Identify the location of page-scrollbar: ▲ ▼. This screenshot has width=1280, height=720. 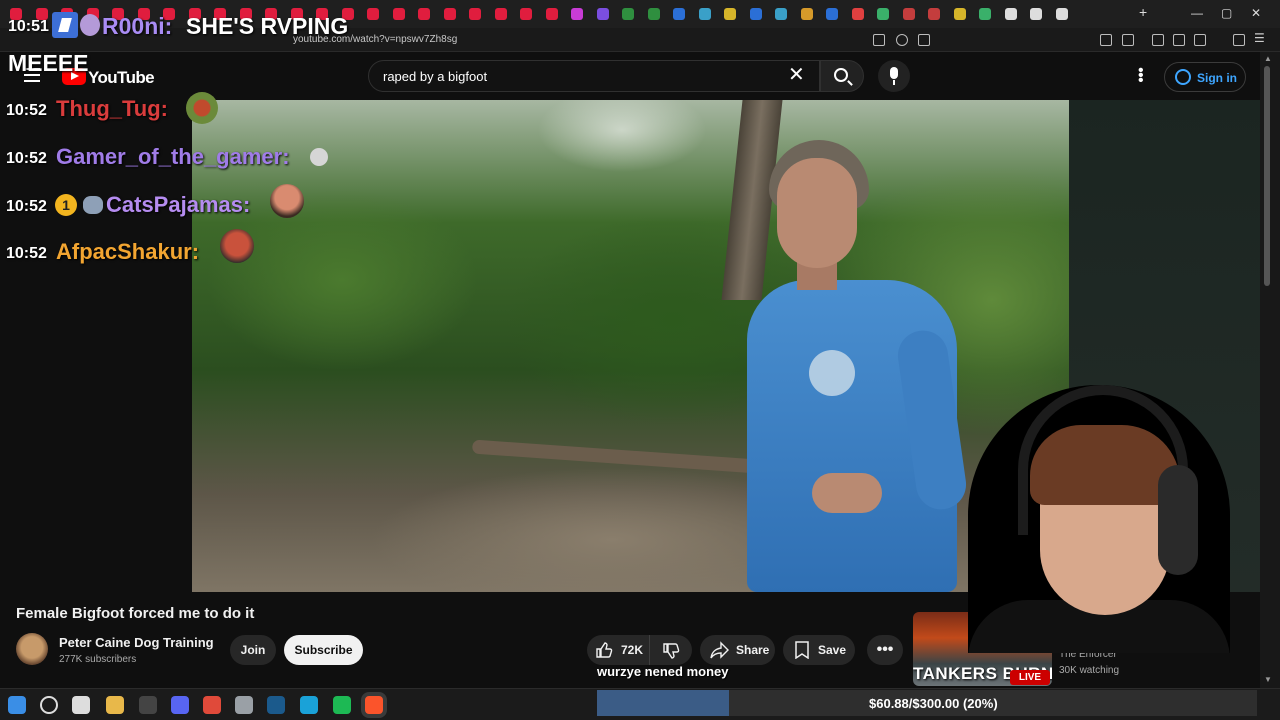
(1270, 370).